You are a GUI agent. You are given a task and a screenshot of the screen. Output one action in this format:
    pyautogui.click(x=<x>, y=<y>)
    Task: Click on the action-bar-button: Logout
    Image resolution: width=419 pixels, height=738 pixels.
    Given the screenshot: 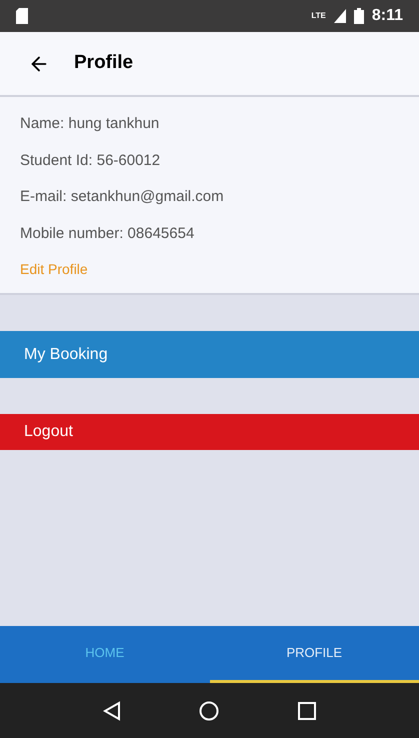 What is the action you would take?
    pyautogui.click(x=209, y=432)
    